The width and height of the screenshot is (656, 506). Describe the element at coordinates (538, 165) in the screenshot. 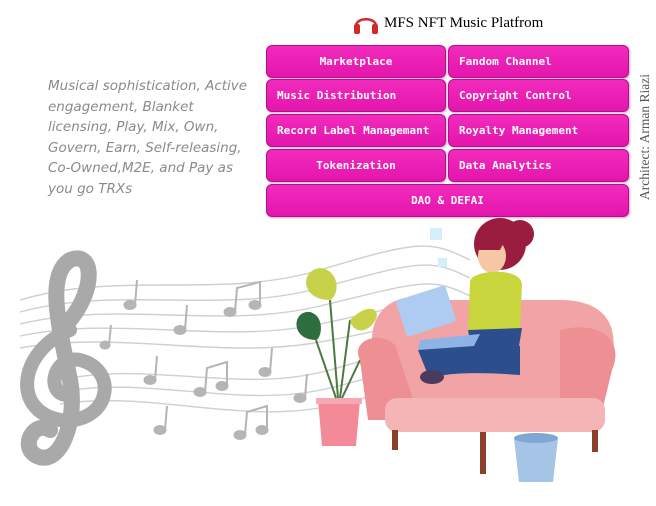

I see `tile-data-analytics: Data Analytics` at that location.